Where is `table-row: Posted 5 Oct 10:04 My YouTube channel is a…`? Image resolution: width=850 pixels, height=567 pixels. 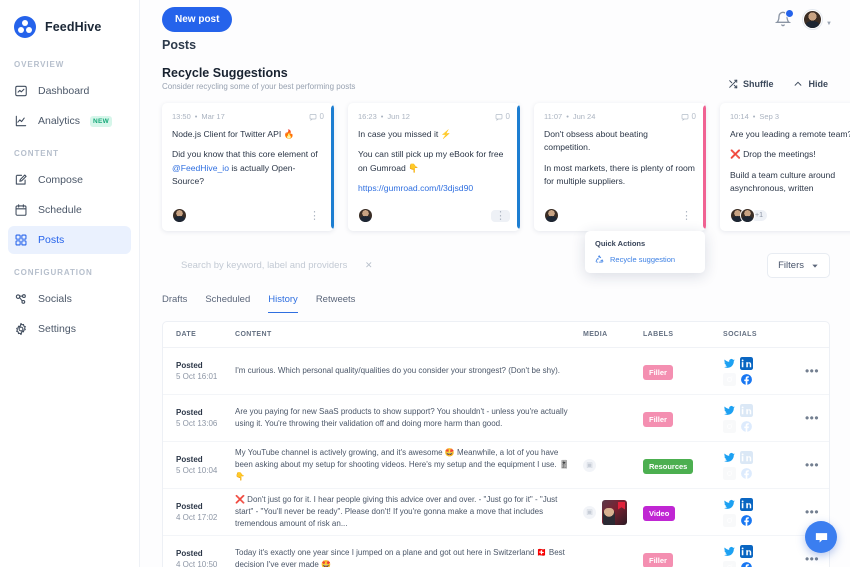 table-row: Posted 5 Oct 10:04 My YouTube channel is a… is located at coordinates (496, 465).